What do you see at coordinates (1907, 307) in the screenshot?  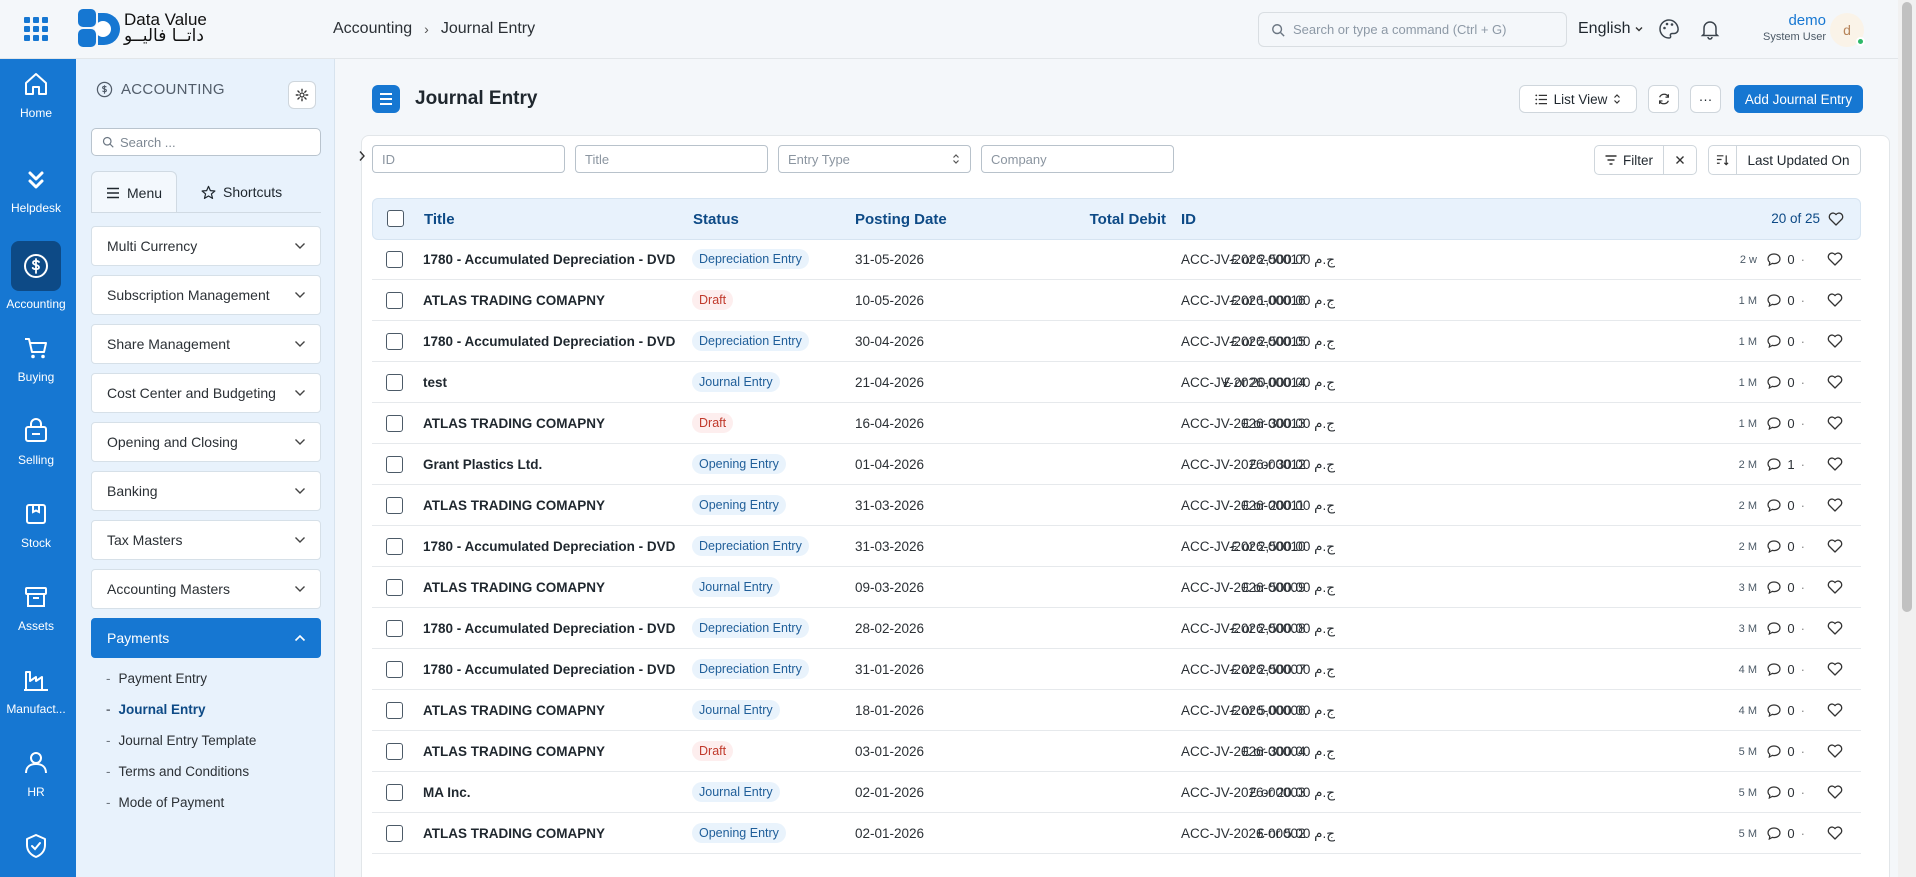 I see `scrollbar-thumb` at bounding box center [1907, 307].